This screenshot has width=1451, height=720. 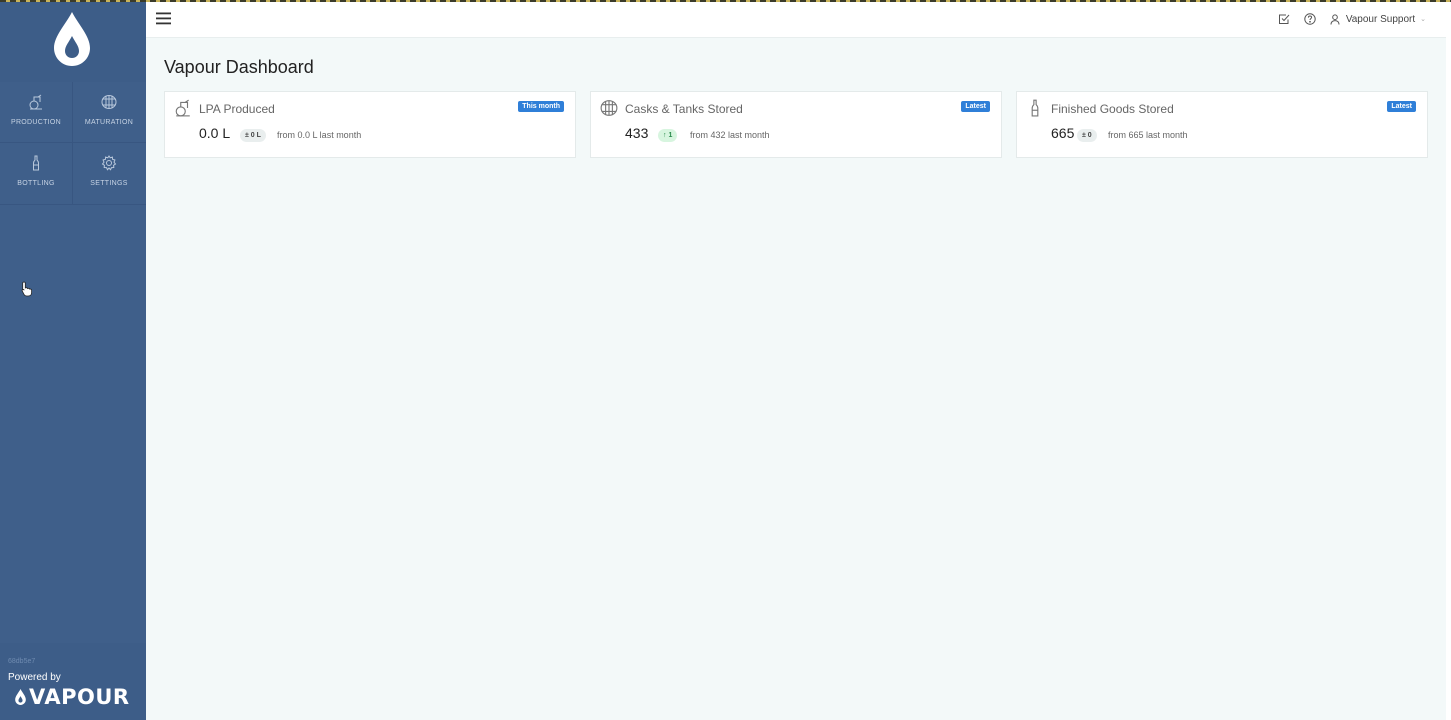 I want to click on user-menu: Vapour Support ⌄, so click(x=1378, y=19).